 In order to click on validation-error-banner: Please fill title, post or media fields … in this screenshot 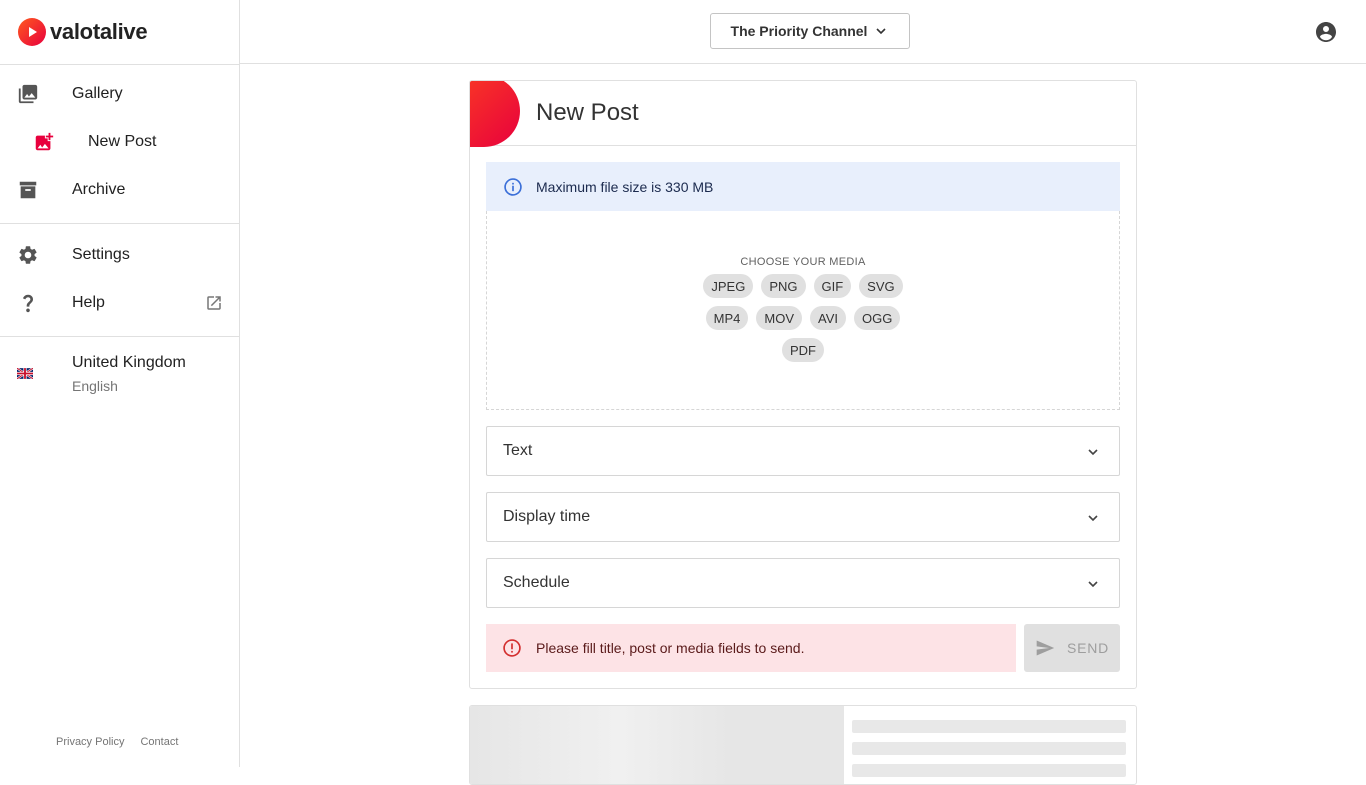, I will do `click(751, 648)`.